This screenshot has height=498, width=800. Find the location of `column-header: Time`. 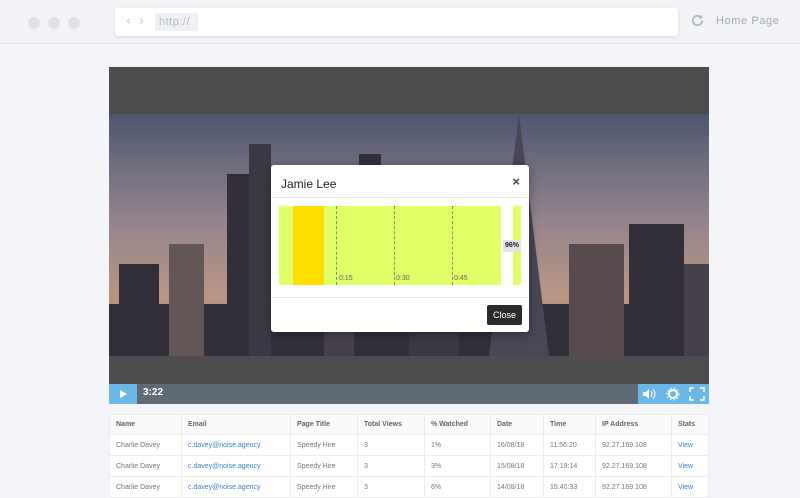

column-header: Time is located at coordinates (569, 424).